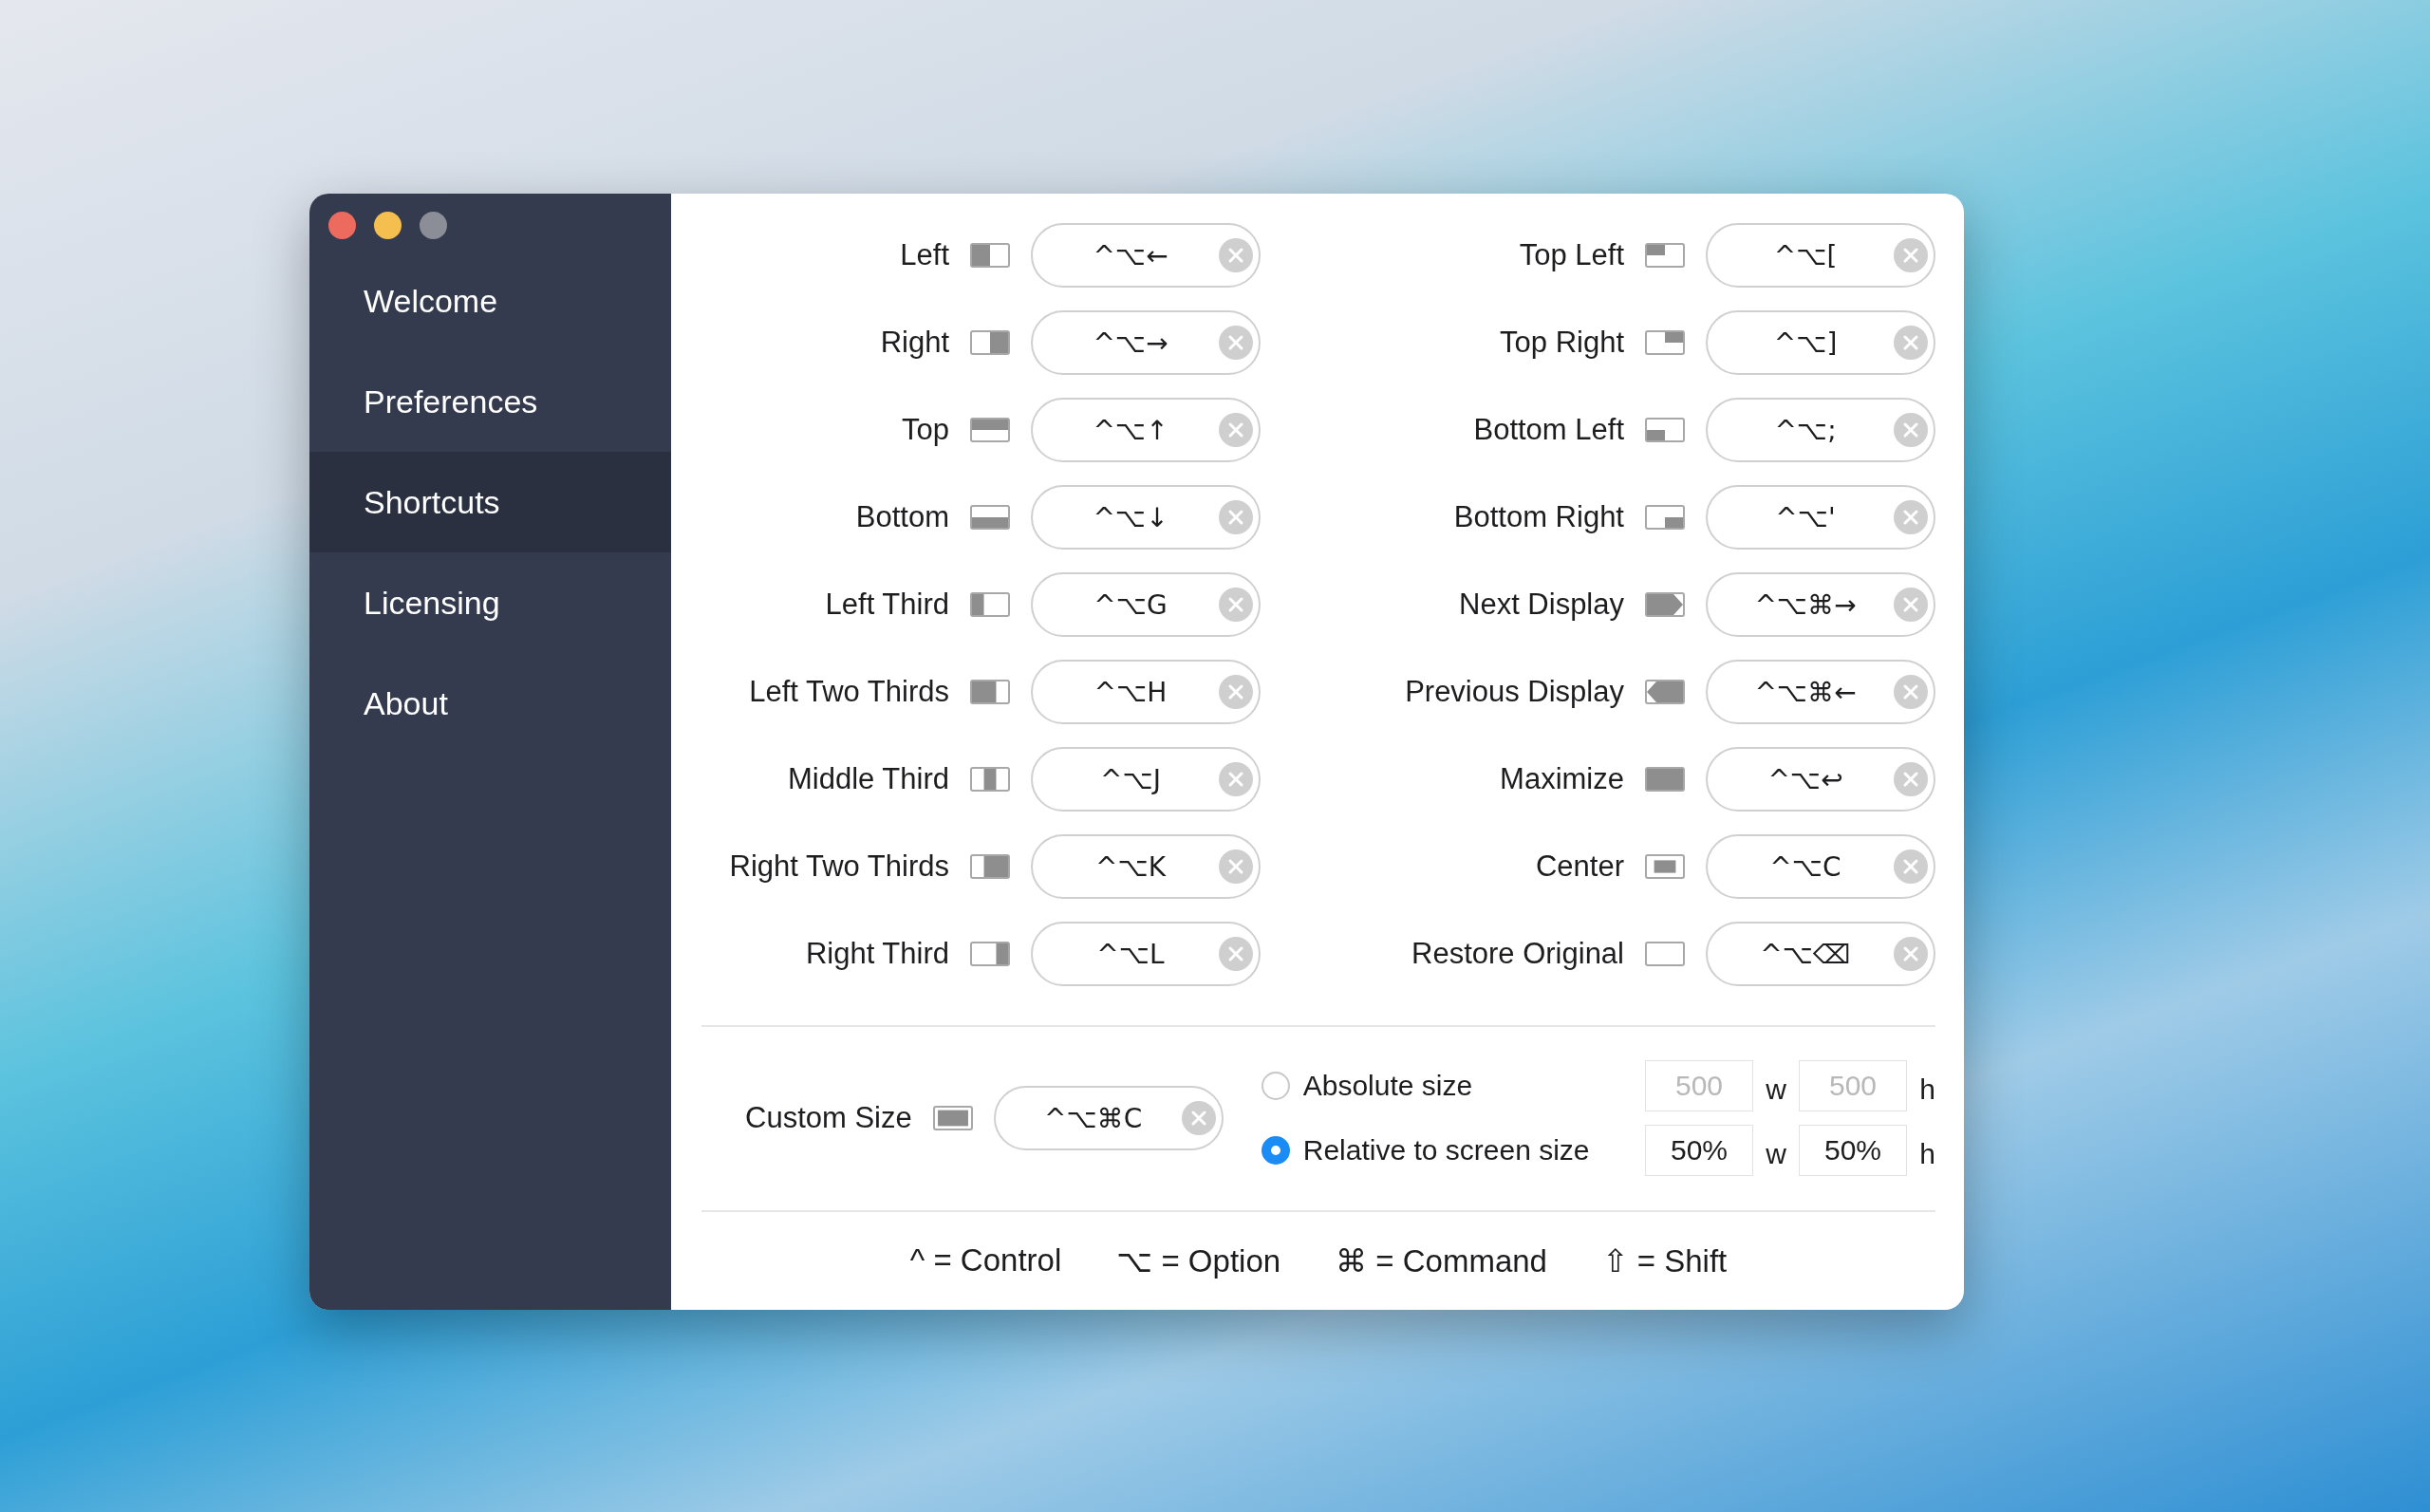  Describe the element at coordinates (886, 605) in the screenshot. I see `shortcut-label: Left Third` at that location.